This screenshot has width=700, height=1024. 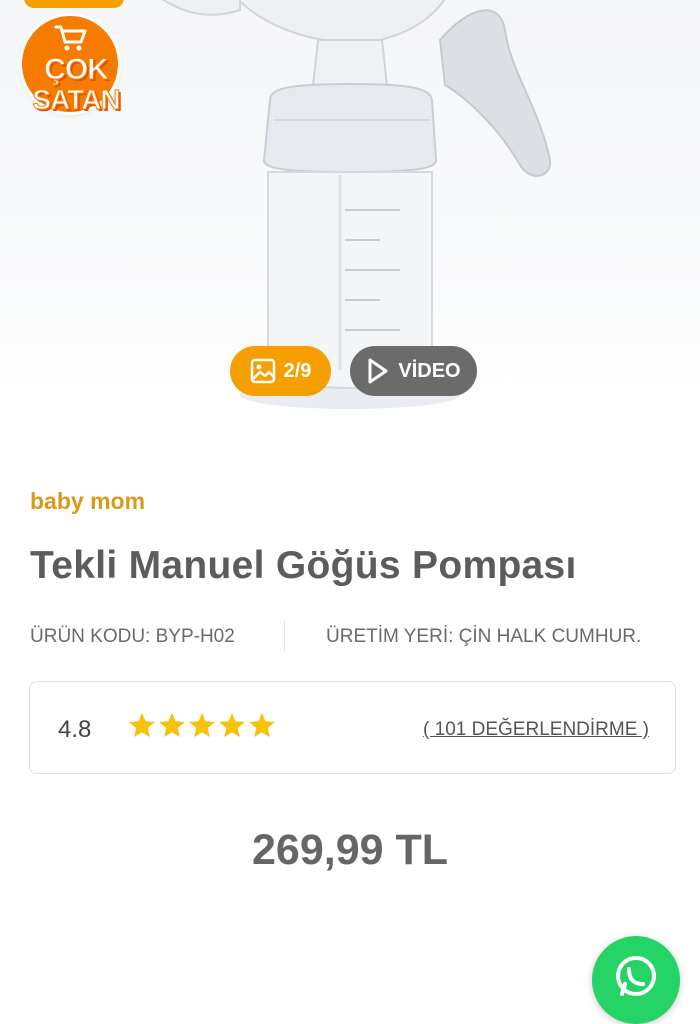 I want to click on video-button: VİDEO, so click(x=413, y=371).